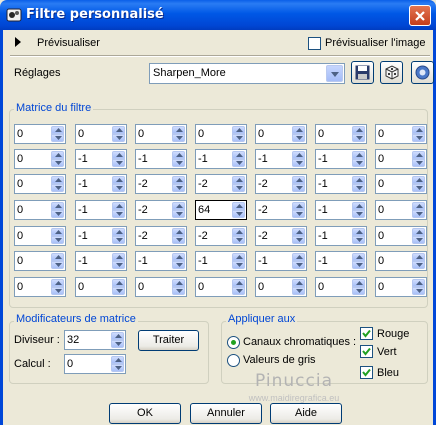  I want to click on save-preset-button, so click(362, 72).